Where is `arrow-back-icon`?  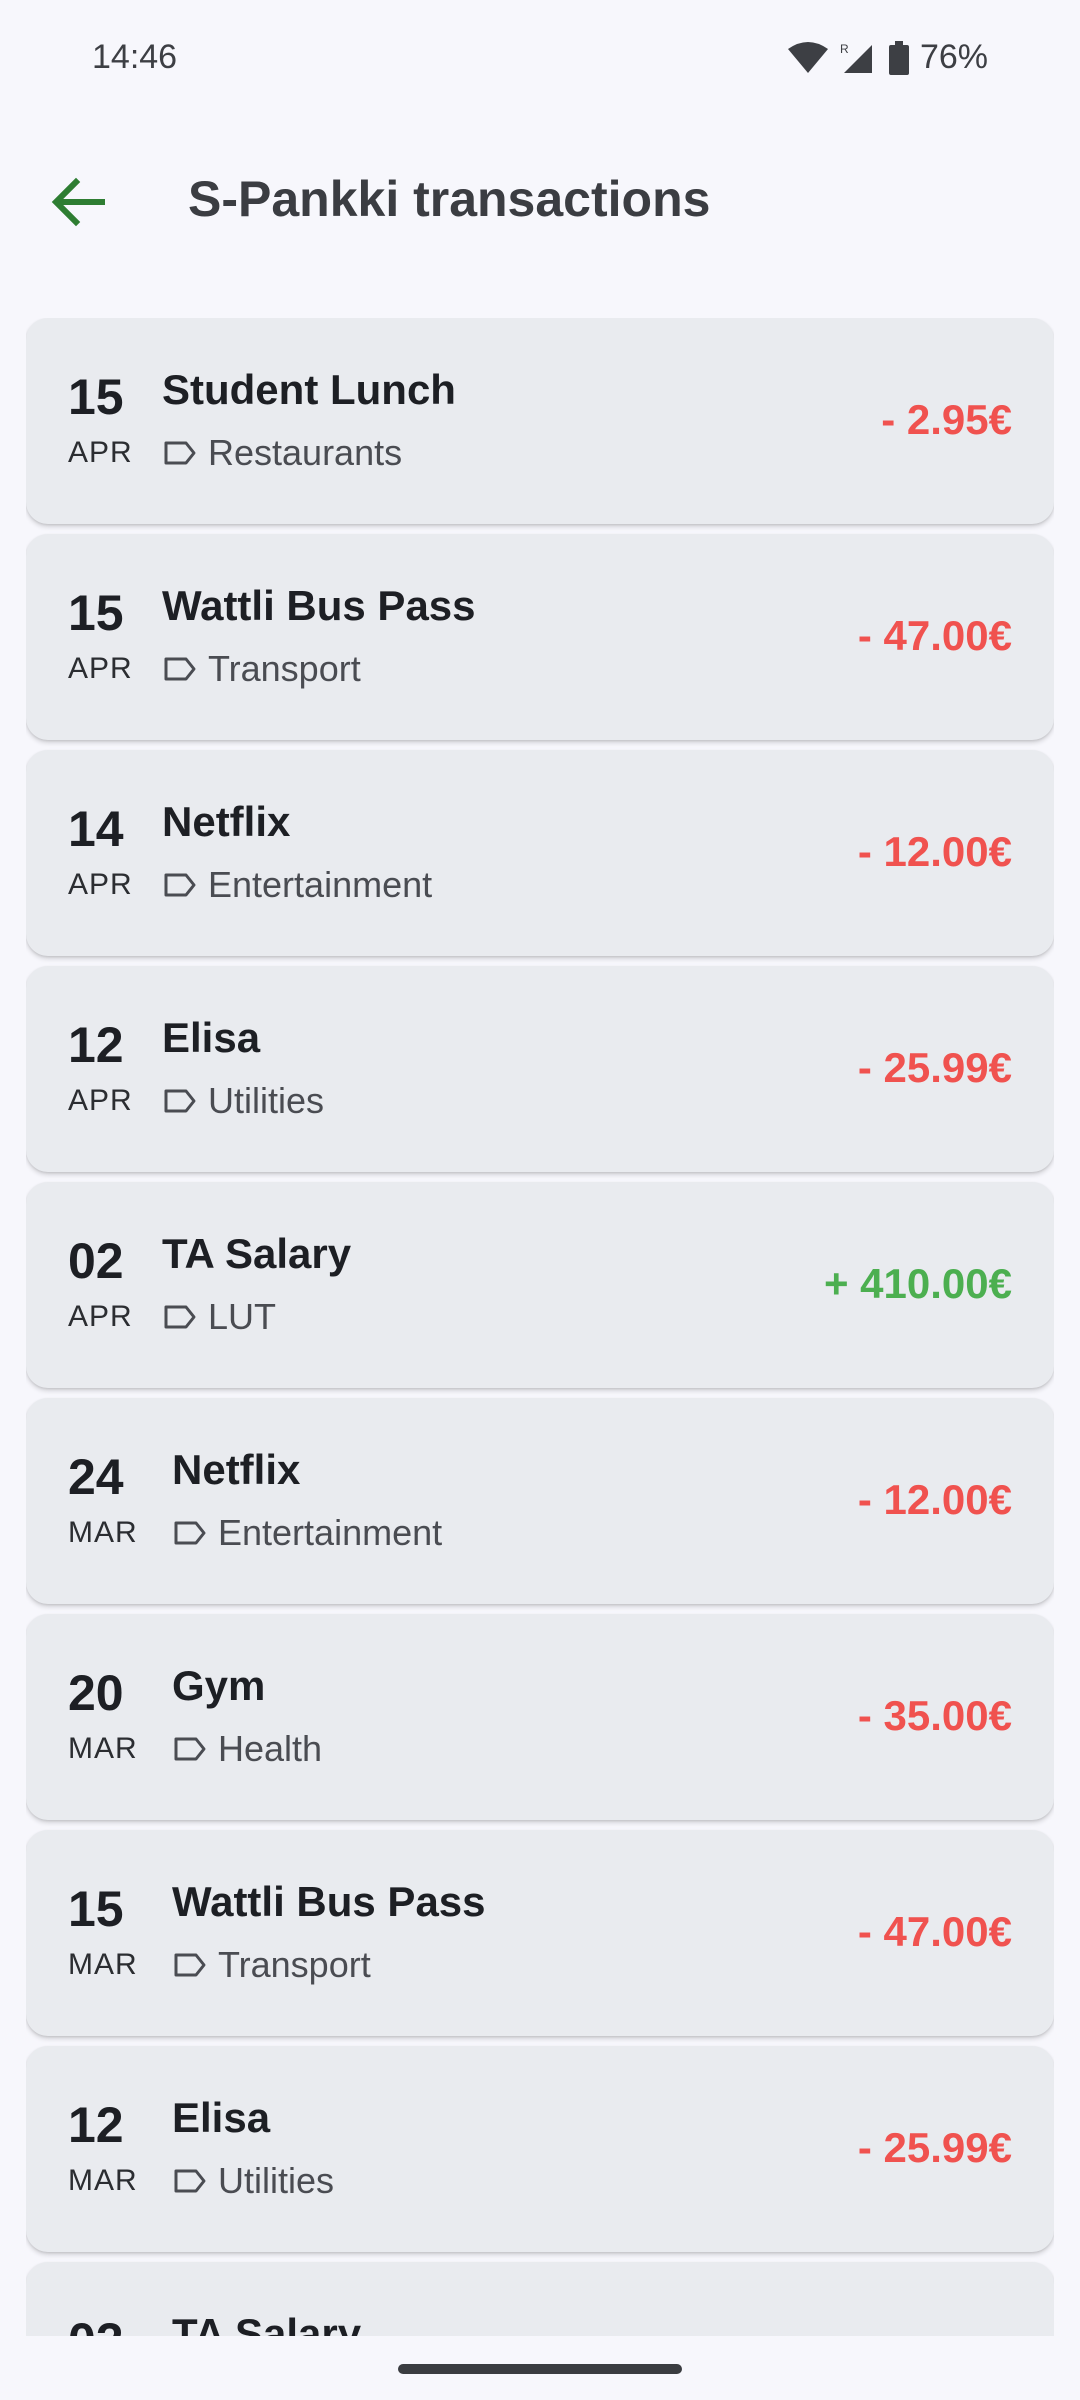 arrow-back-icon is located at coordinates (78, 202).